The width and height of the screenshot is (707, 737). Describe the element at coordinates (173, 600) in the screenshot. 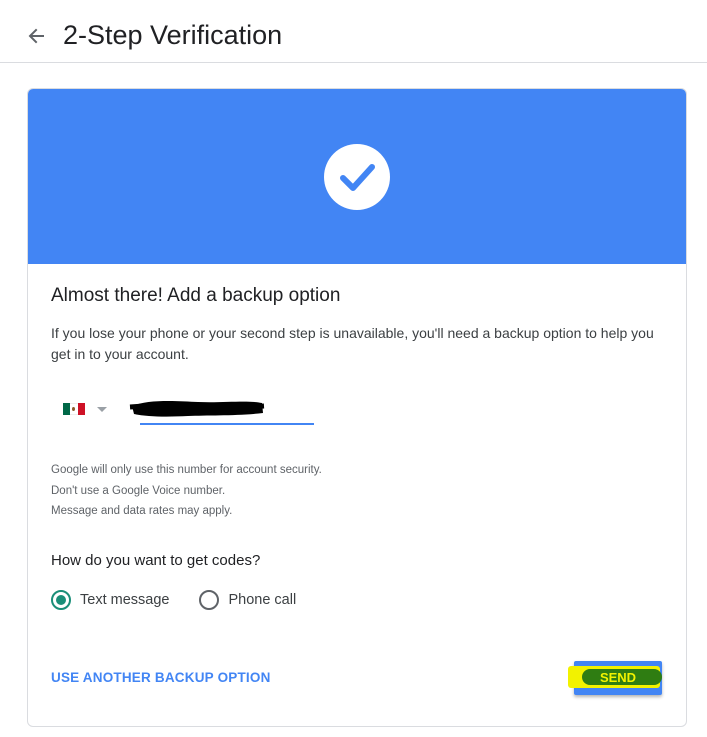

I see `code-method-group: Text message Phone call` at that location.